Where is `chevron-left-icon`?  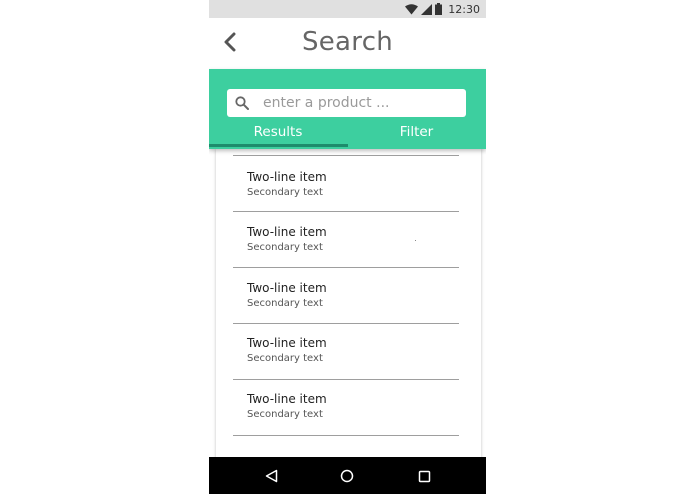 chevron-left-icon is located at coordinates (230, 42).